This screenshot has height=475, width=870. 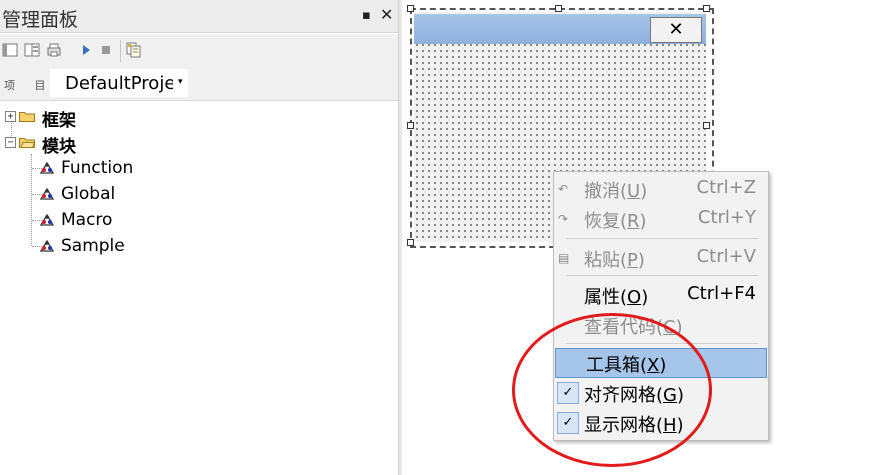 I want to click on project-row: 项 目 DefaultProject ▾, so click(x=199, y=83).